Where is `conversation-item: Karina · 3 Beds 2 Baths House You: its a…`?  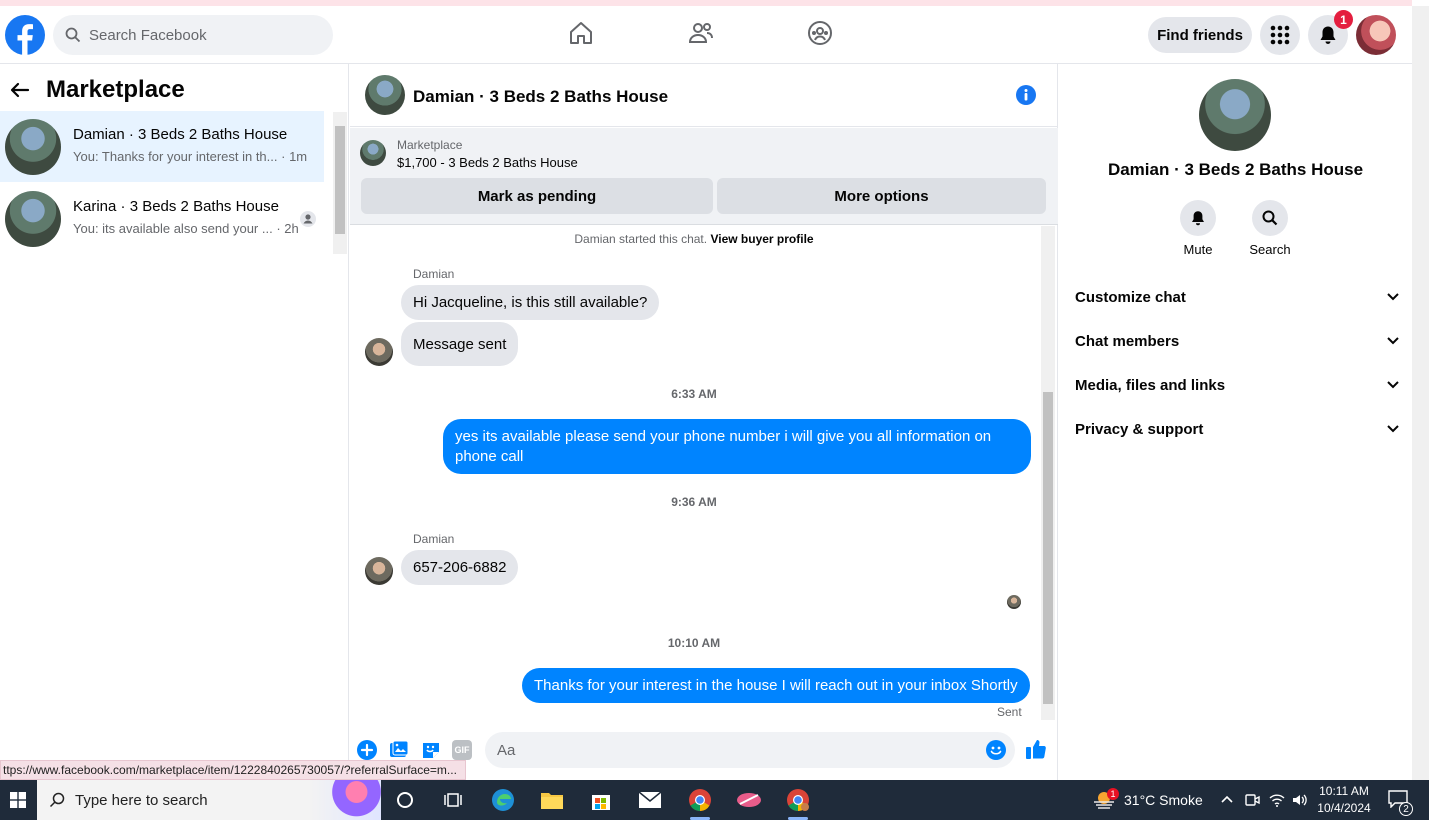 conversation-item: Karina · 3 Beds 2 Baths House You: its a… is located at coordinates (162, 218).